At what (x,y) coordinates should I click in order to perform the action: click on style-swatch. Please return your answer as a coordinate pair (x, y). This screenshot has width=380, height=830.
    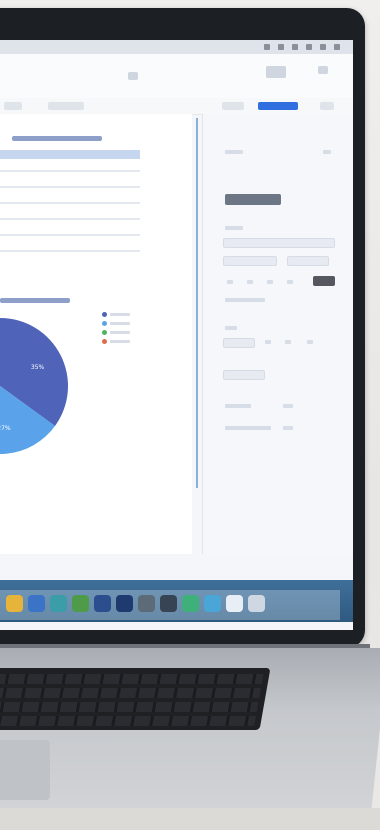
    Looking at the image, I should click on (253, 199).